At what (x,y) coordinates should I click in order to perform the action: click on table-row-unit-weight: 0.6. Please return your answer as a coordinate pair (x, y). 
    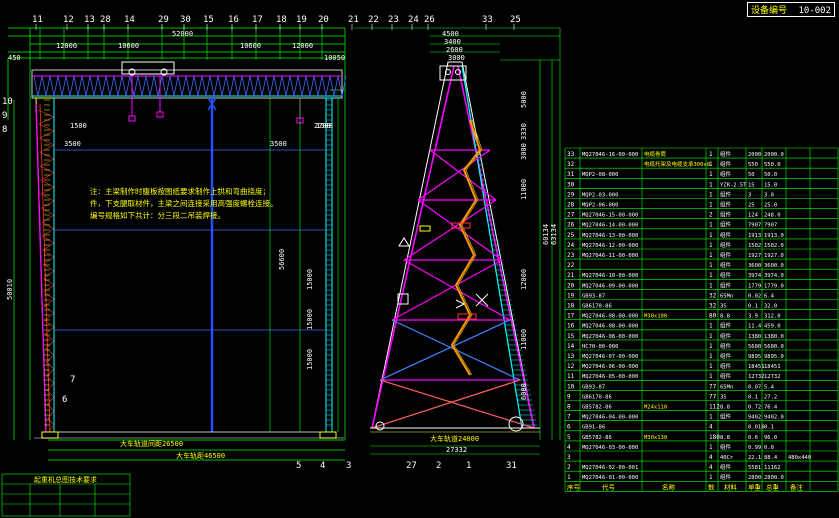
    Looking at the image, I should click on (753, 438).